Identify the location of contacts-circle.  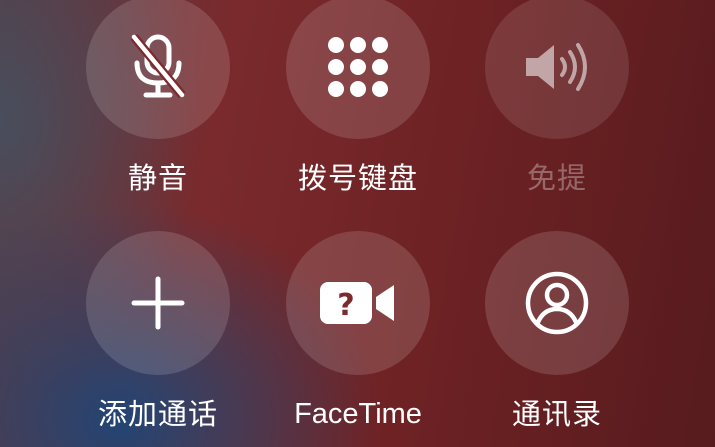
(557, 303).